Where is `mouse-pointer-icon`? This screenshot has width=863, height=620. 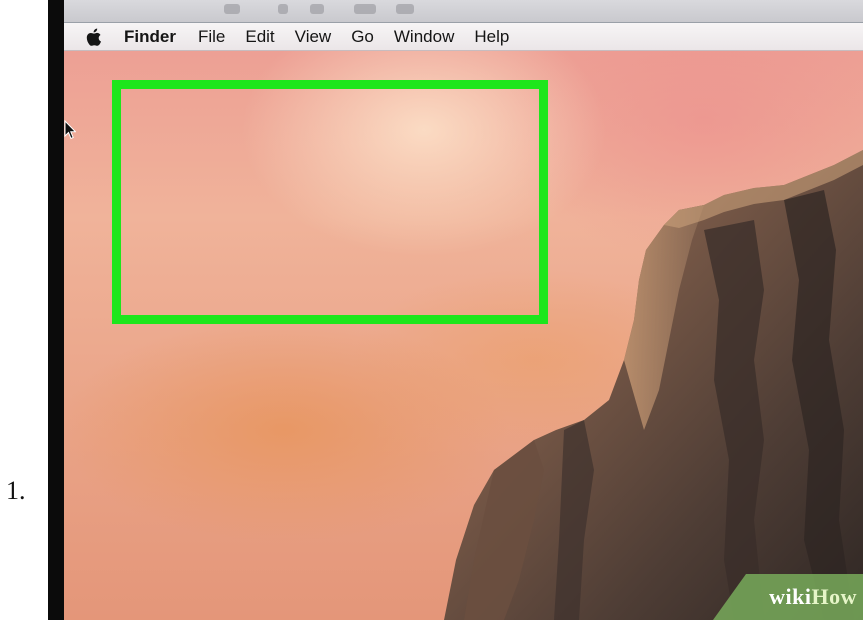
mouse-pointer-icon is located at coordinates (70, 130).